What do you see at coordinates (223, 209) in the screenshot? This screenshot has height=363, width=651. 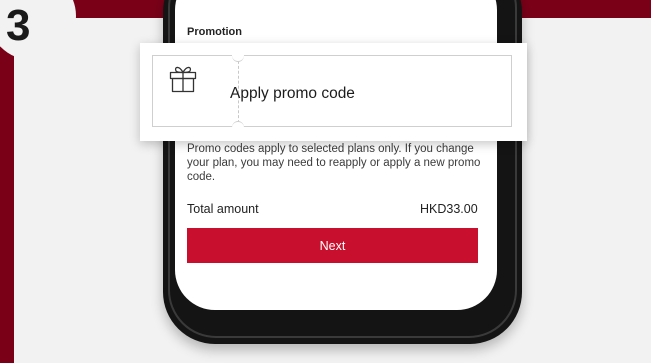 I see `total-label: Total amount` at bounding box center [223, 209].